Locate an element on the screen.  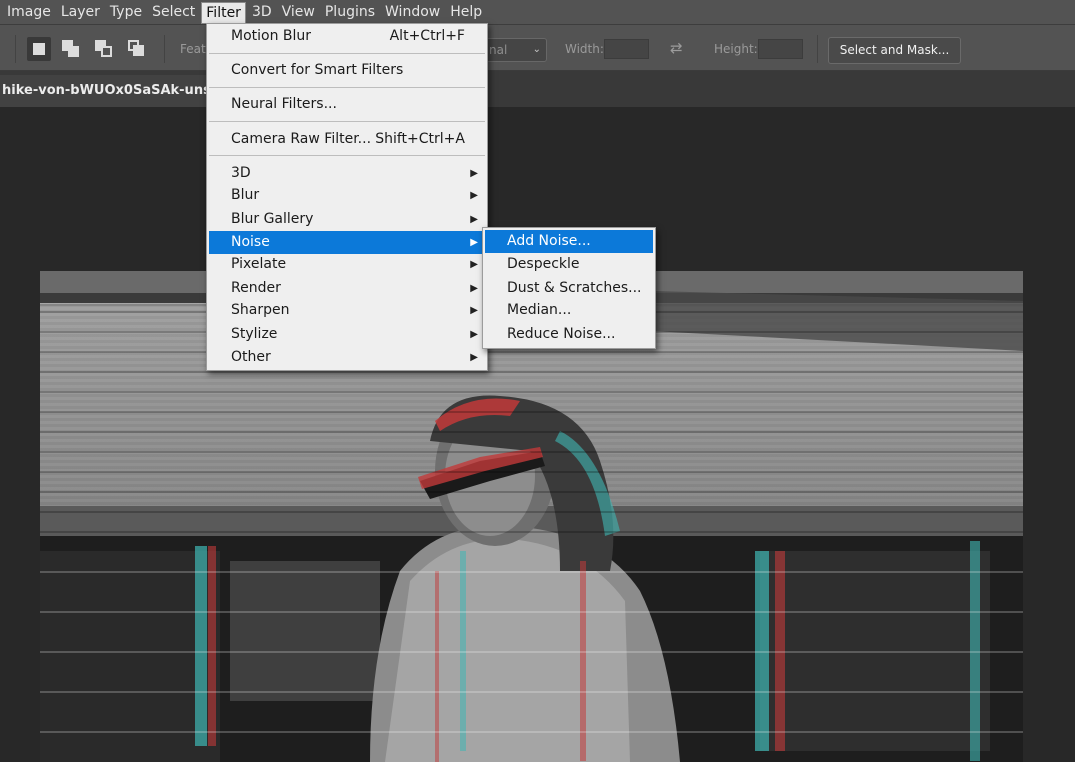
submenu-label-blur: Blur is located at coordinates (245, 195).